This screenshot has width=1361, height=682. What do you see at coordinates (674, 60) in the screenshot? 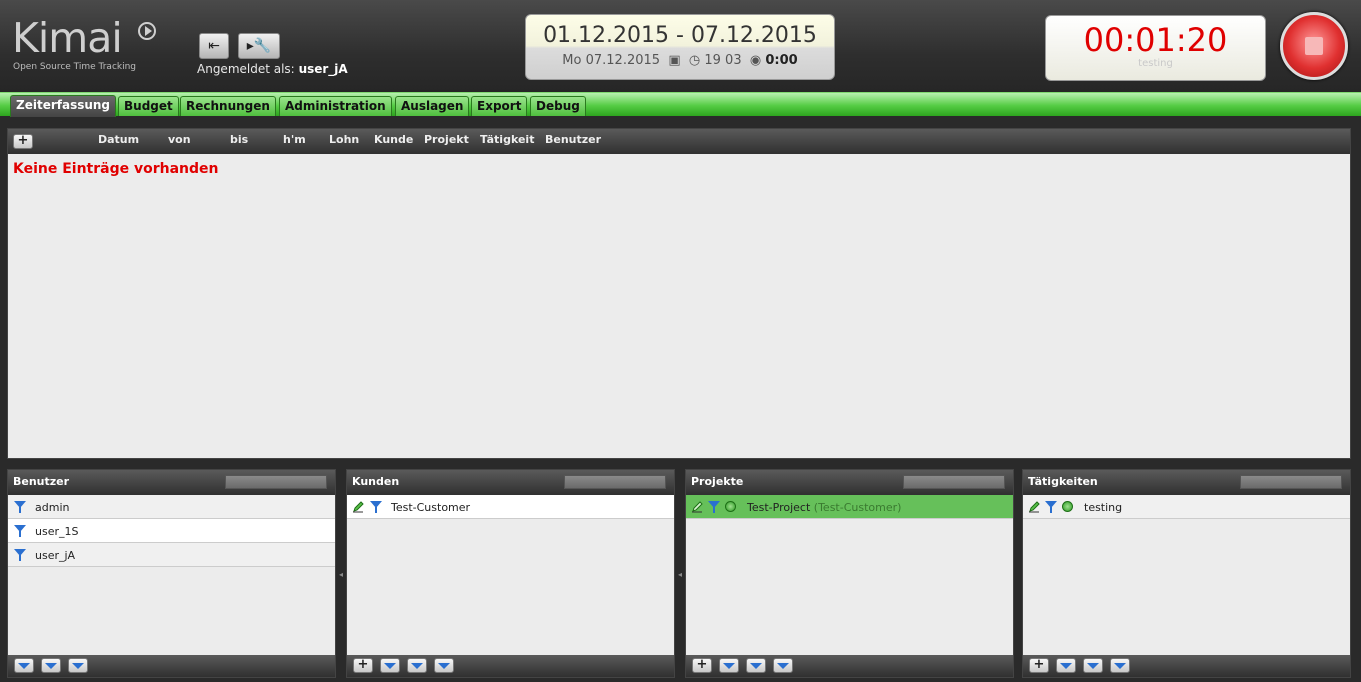
I see `calendar-icon: ▣` at bounding box center [674, 60].